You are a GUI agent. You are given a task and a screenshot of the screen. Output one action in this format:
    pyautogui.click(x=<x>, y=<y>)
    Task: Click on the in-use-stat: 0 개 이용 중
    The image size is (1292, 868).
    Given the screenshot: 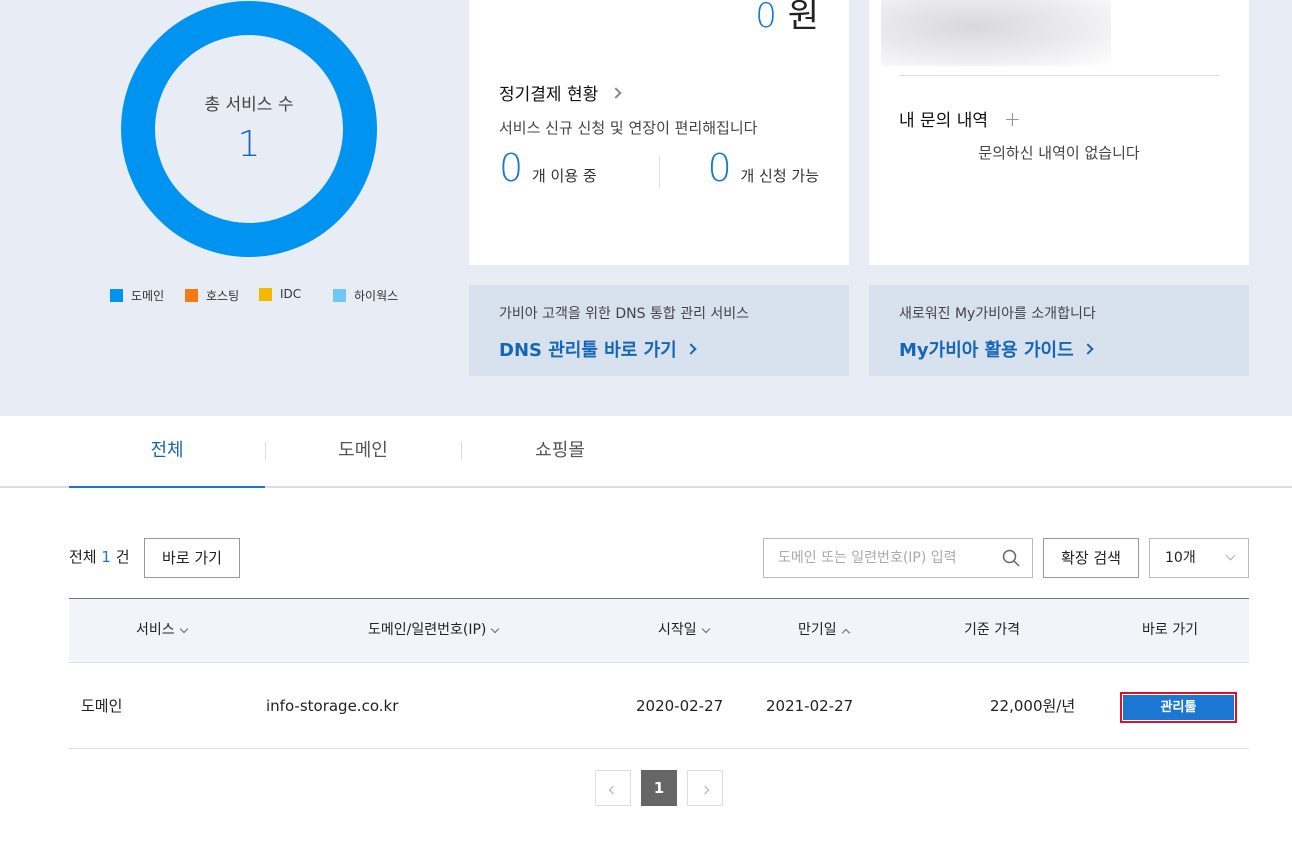 What is the action you would take?
    pyautogui.click(x=548, y=168)
    